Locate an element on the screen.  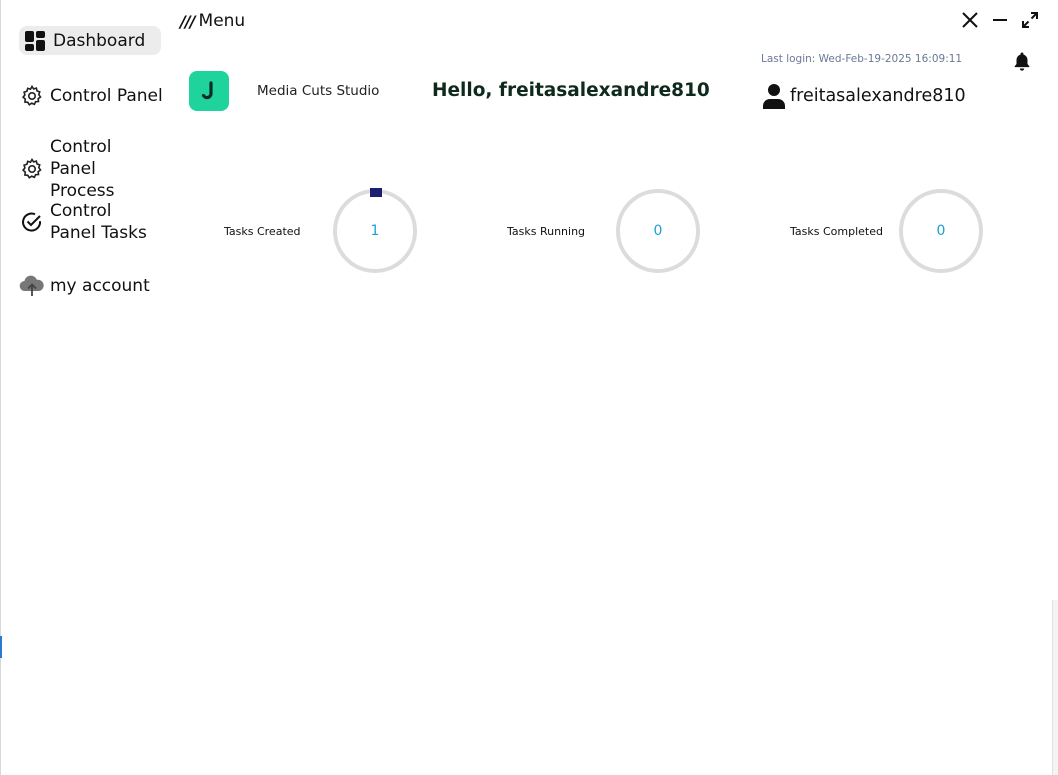
sidebar-item-my-account: my account is located at coordinates (84, 286).